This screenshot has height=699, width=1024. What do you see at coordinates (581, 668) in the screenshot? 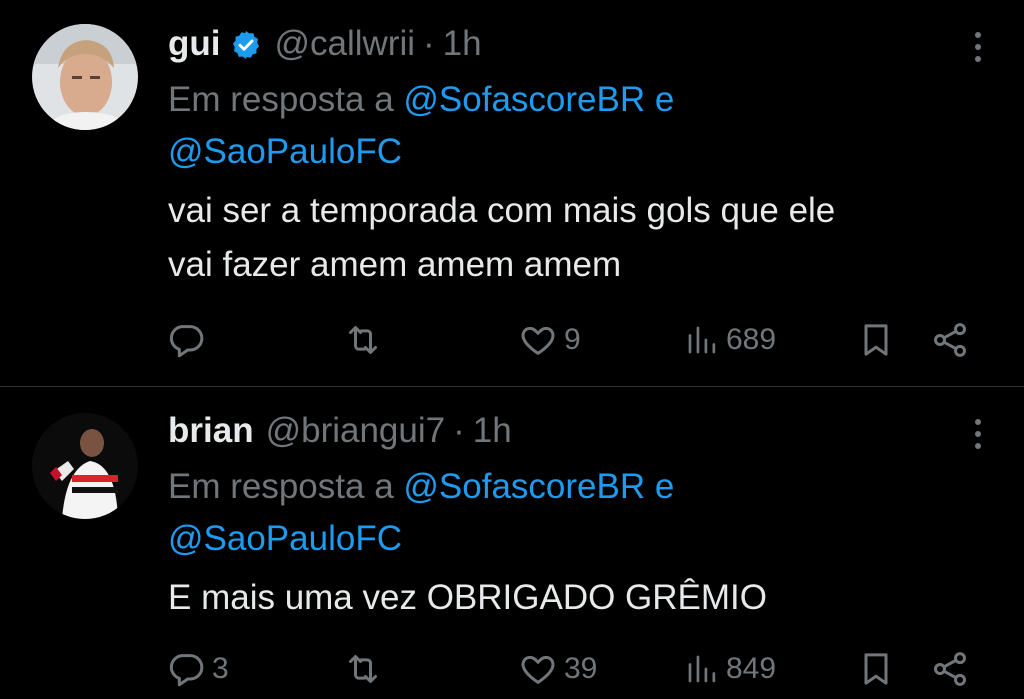
I see `like-count: 39` at bounding box center [581, 668].